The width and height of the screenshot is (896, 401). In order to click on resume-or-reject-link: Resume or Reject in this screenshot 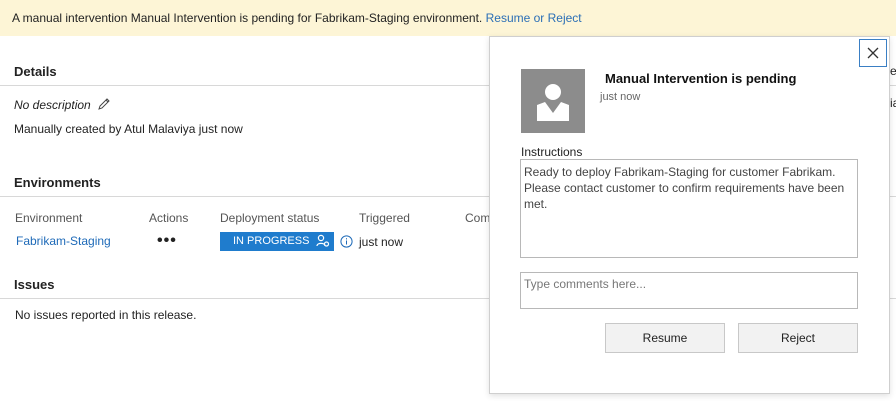, I will do `click(534, 18)`.